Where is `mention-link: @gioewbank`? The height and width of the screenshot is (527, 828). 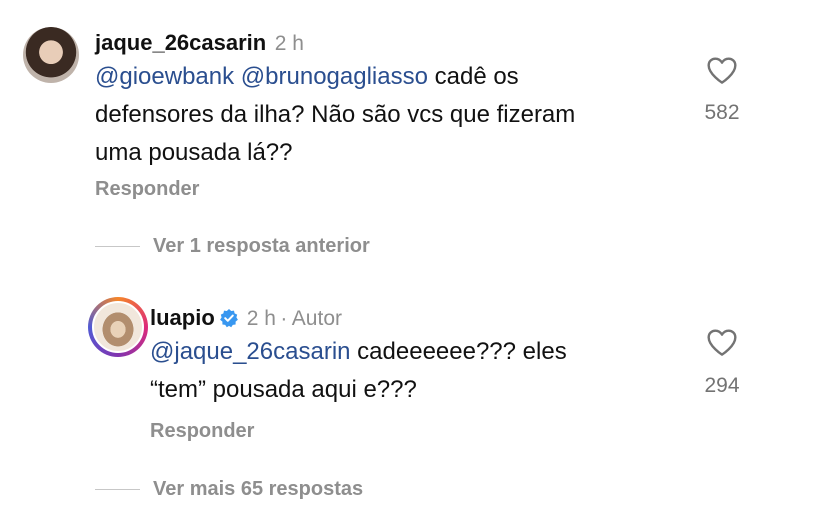
mention-link: @gioewbank is located at coordinates (164, 76).